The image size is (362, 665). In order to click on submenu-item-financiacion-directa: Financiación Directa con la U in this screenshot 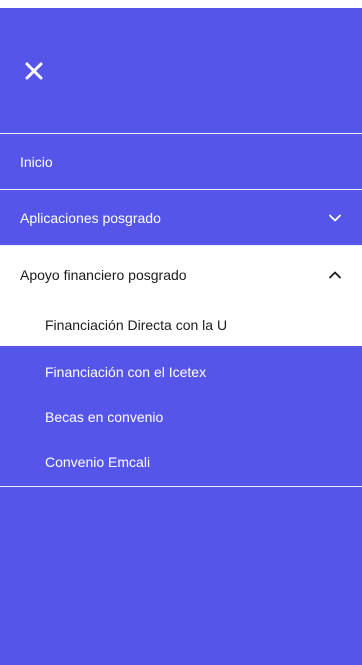, I will do `click(181, 325)`.